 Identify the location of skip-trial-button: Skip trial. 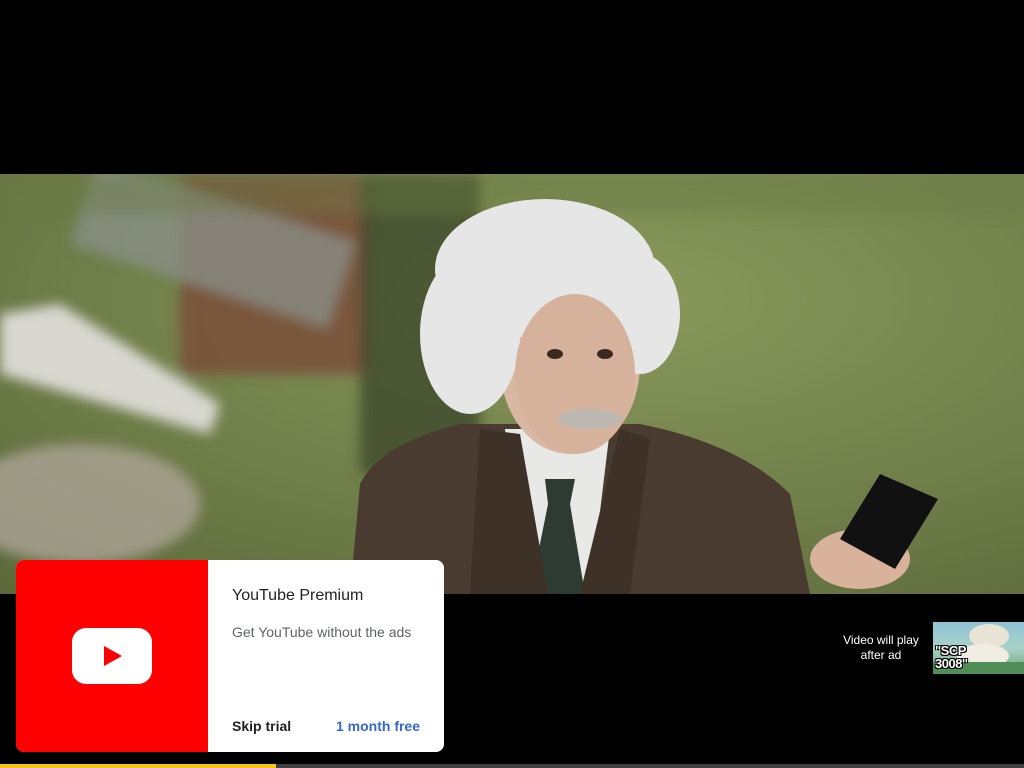
(261, 726).